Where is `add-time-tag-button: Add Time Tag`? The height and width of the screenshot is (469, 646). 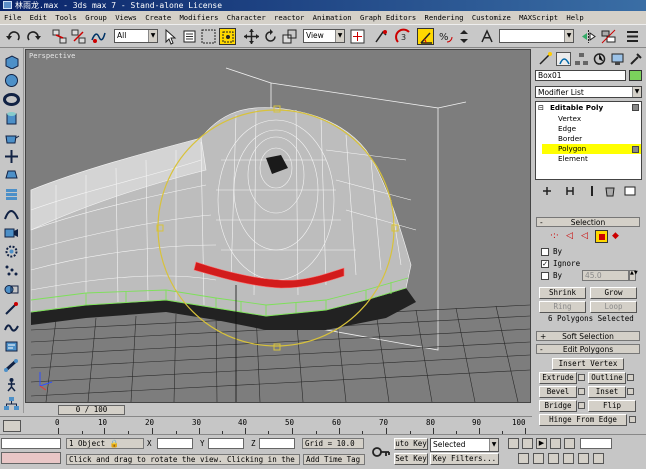 add-time-tag-button: Add Time Tag is located at coordinates (334, 459).